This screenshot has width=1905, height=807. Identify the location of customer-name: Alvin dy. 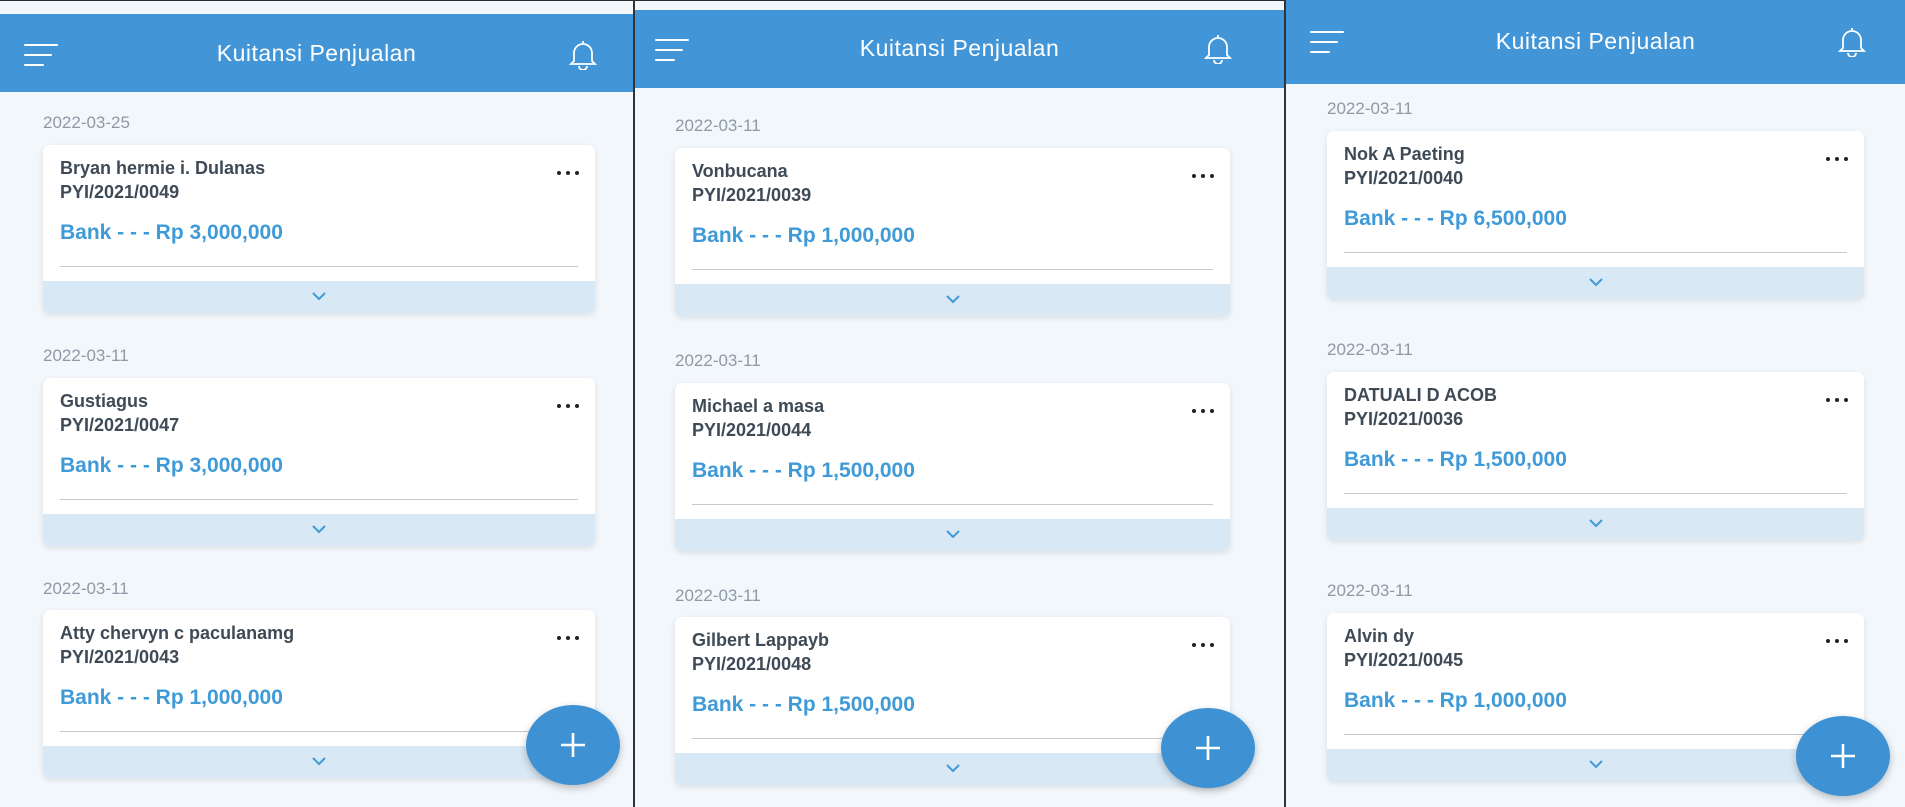
(1379, 636).